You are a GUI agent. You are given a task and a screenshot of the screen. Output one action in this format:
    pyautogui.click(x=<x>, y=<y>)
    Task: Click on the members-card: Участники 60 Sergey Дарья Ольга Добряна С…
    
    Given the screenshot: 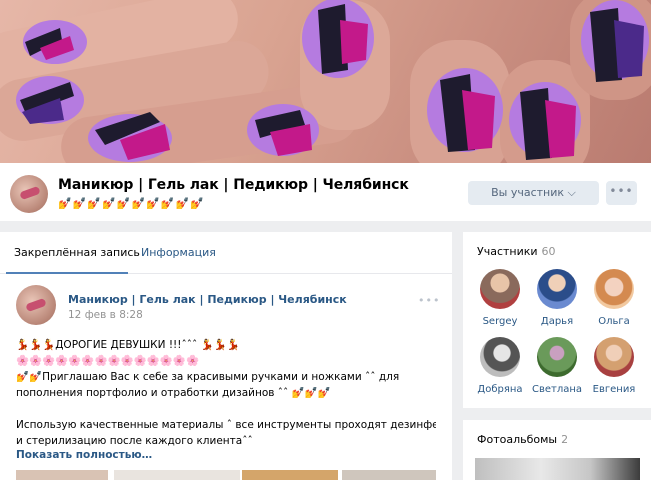 What is the action you would take?
    pyautogui.click(x=557, y=320)
    